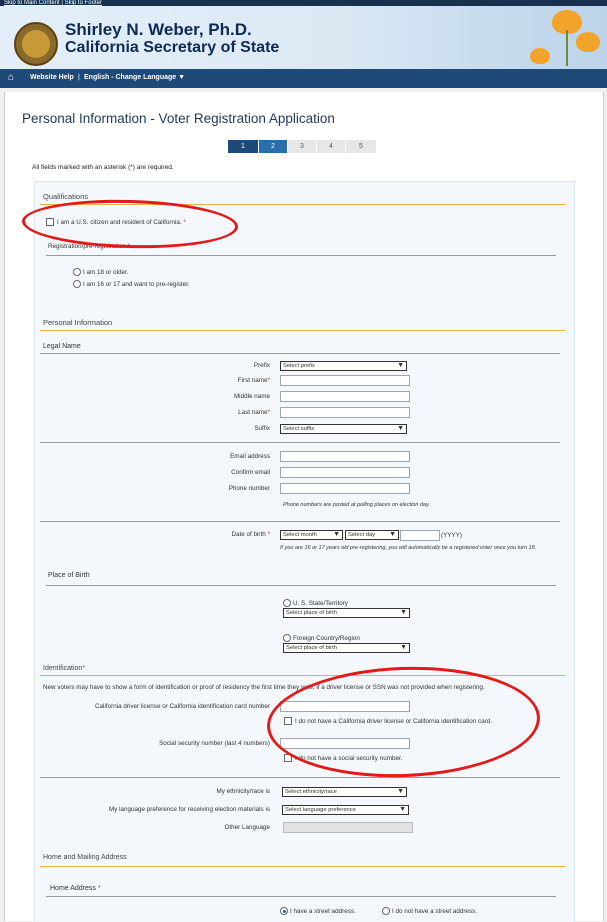 The image size is (607, 922). What do you see at coordinates (254, 412) in the screenshot?
I see `last-name-label: Last name*` at bounding box center [254, 412].